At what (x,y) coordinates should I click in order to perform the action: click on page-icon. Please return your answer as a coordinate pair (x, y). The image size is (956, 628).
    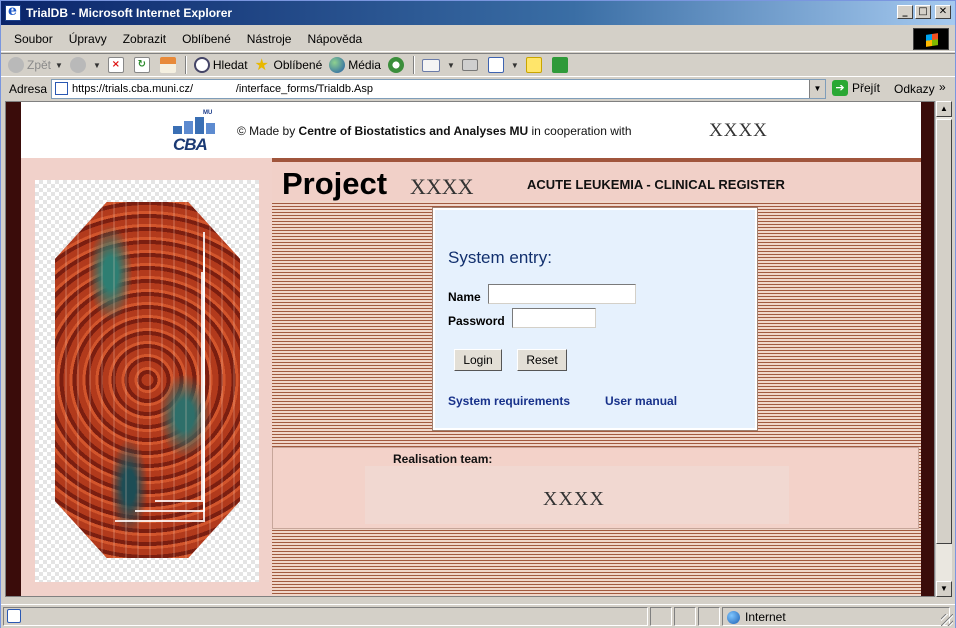
    Looking at the image, I should click on (61, 88).